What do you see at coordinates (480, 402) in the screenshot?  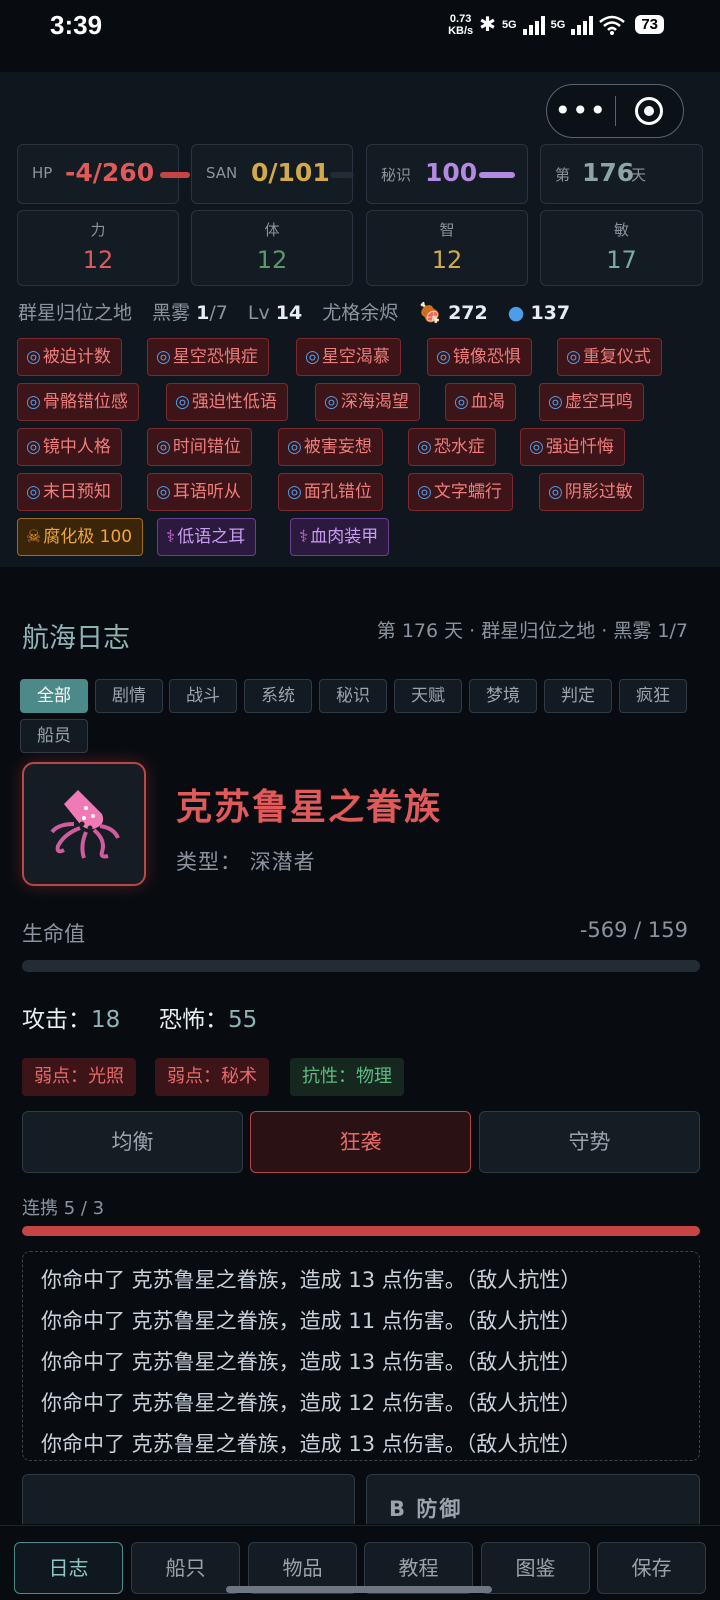 I see `madness-tag: ◎ 血渴` at bounding box center [480, 402].